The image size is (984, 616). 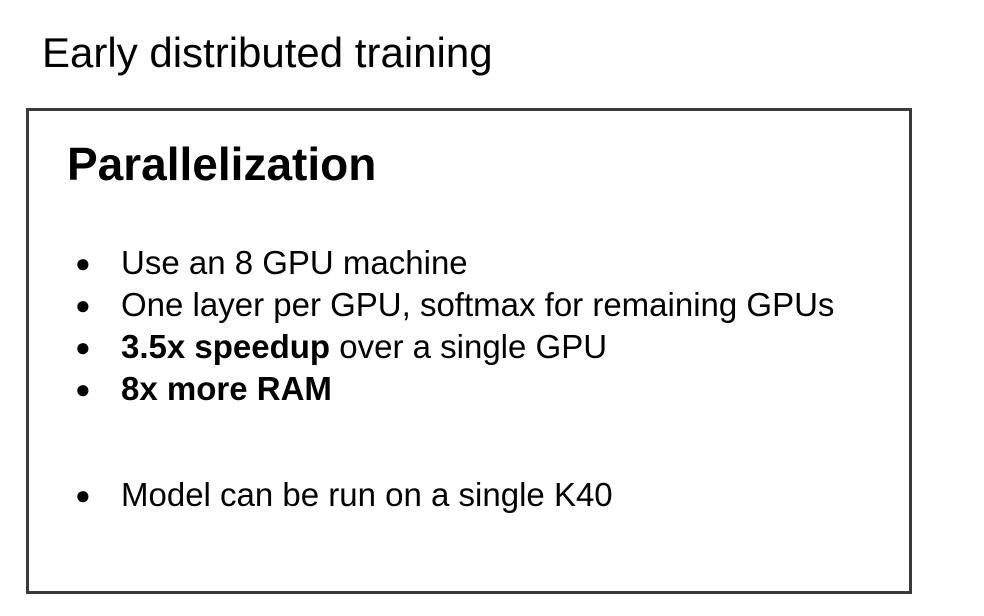 What do you see at coordinates (469, 346) in the screenshot?
I see `bullet-text: over a single GPU` at bounding box center [469, 346].